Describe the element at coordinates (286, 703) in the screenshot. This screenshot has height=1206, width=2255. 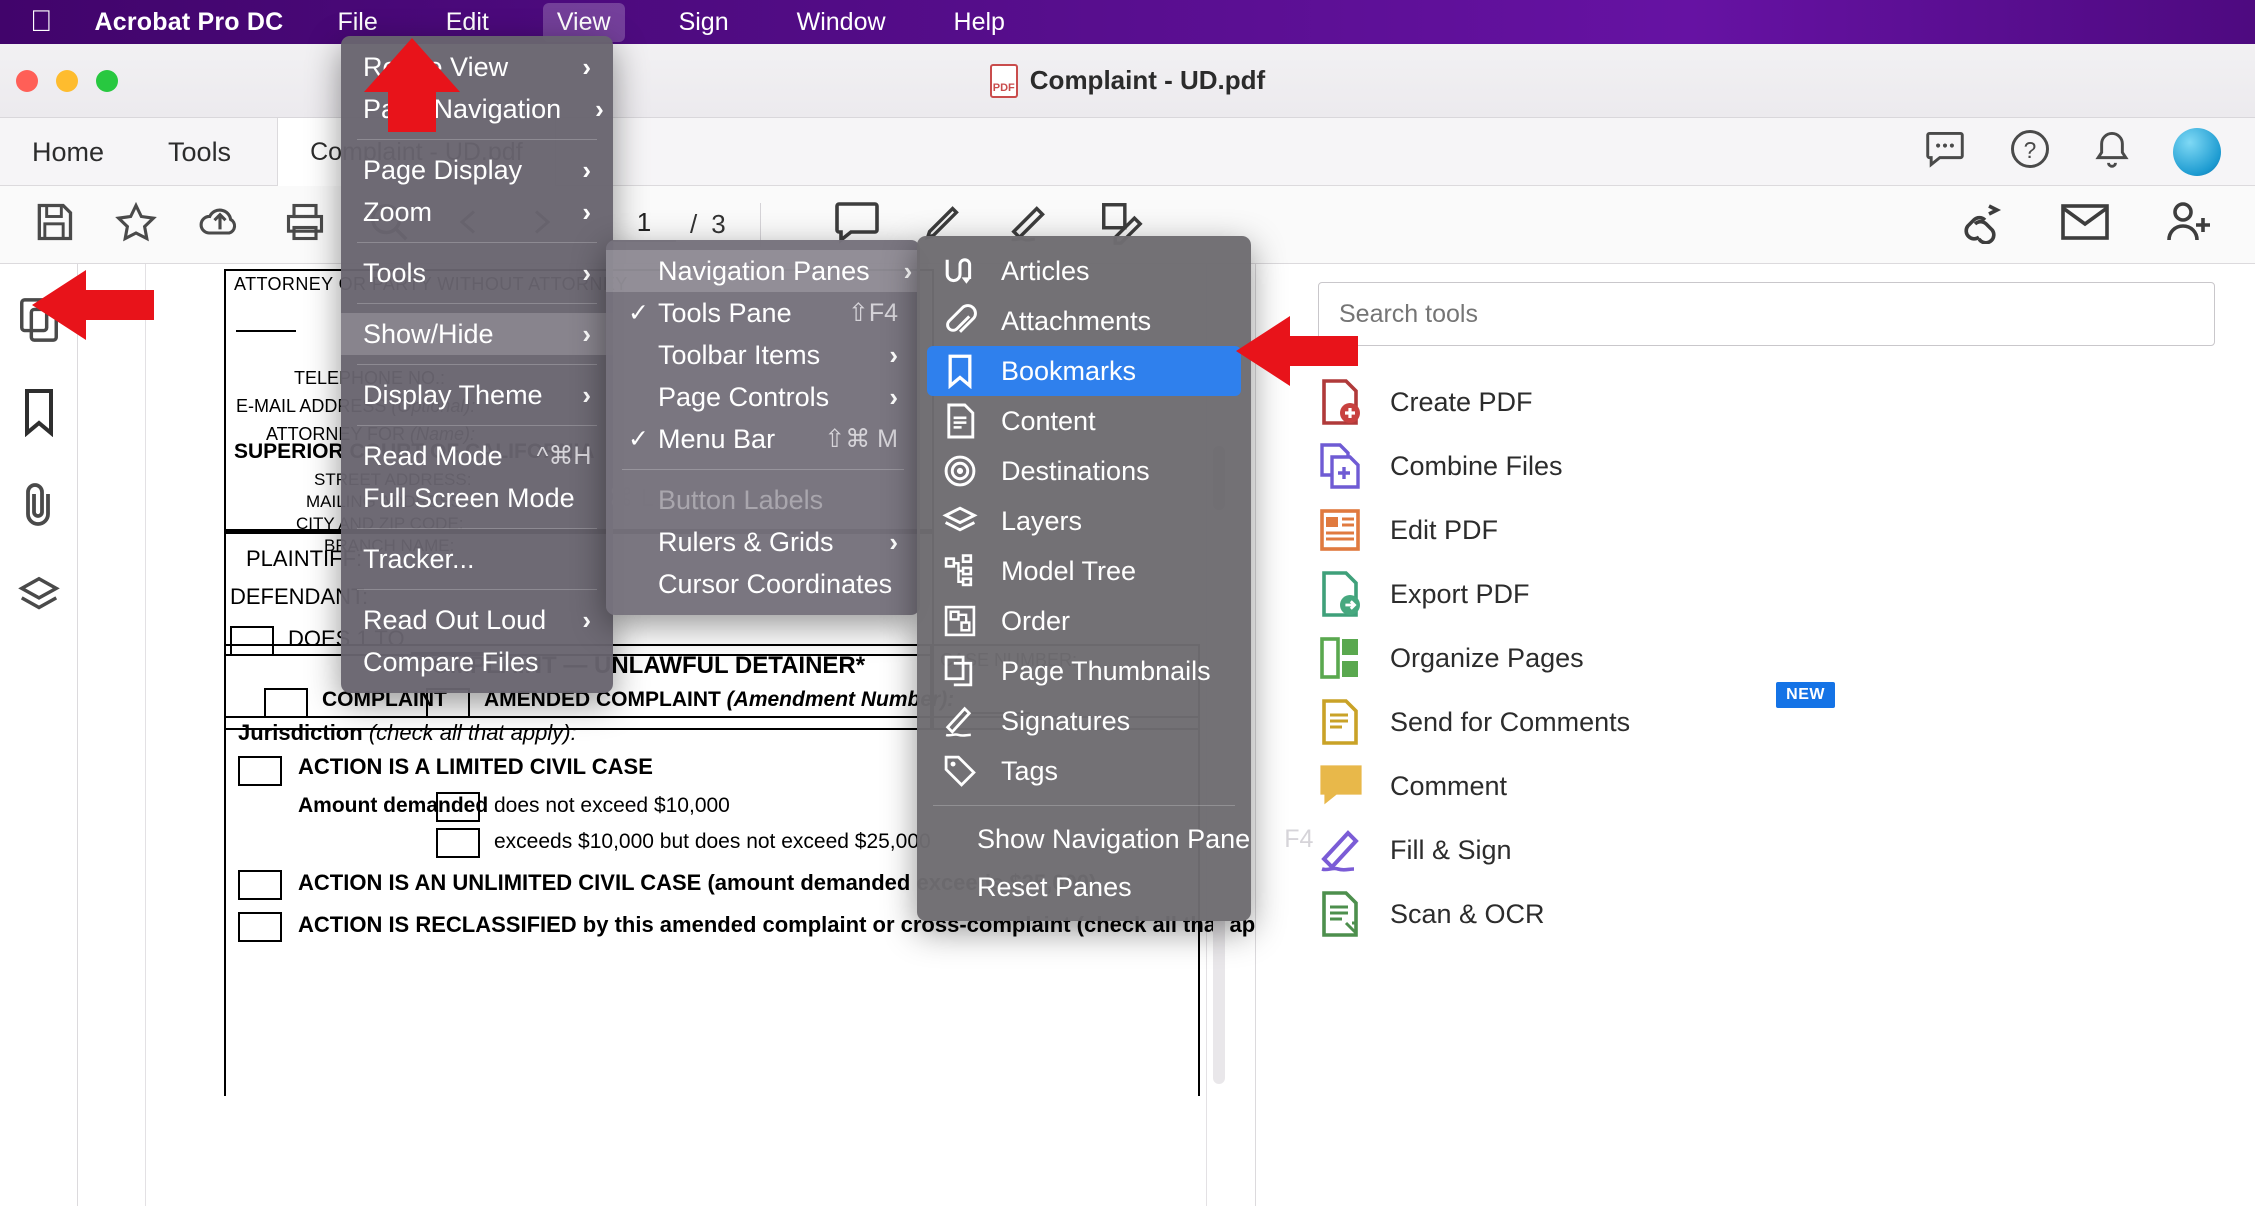
I see `complaint-checkbox` at that location.